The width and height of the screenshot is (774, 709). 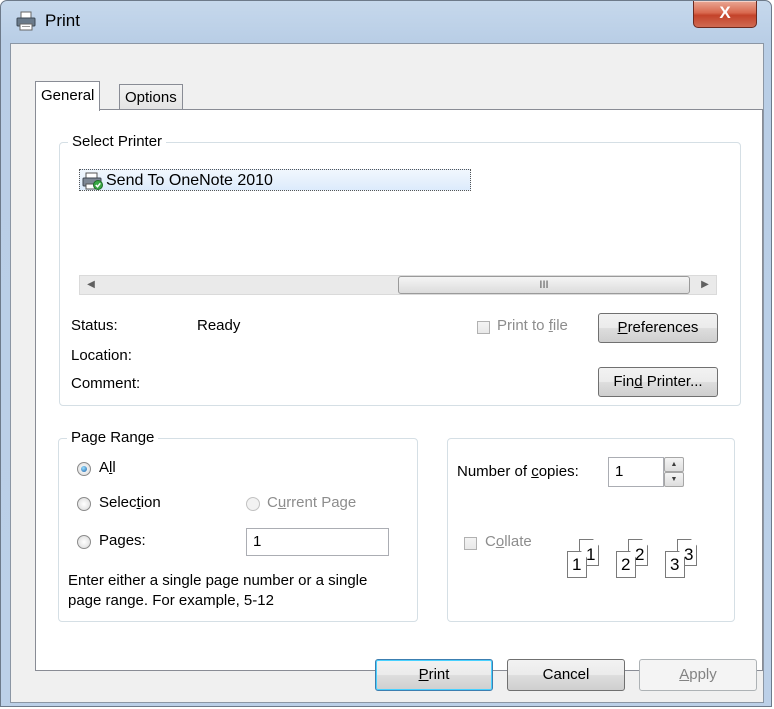 What do you see at coordinates (94, 325) in the screenshot?
I see `status-label: Status:` at bounding box center [94, 325].